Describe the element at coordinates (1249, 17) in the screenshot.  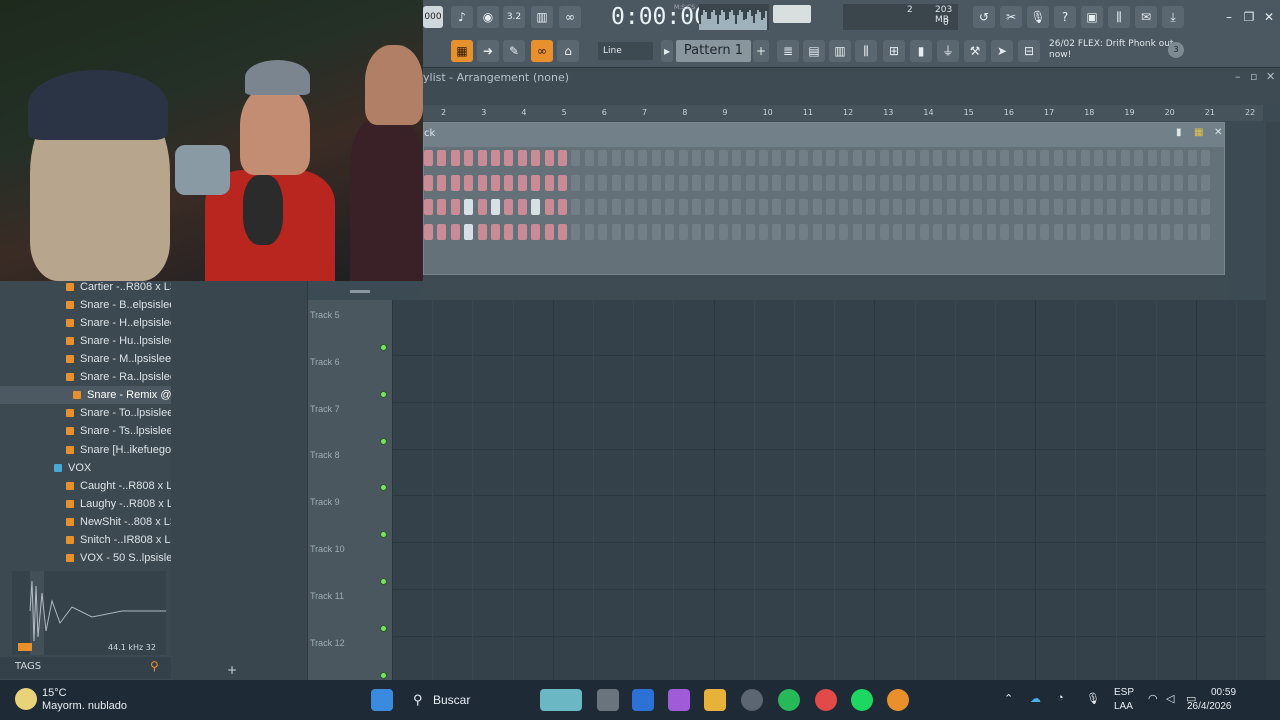
I see `restore-icon: ❐` at that location.